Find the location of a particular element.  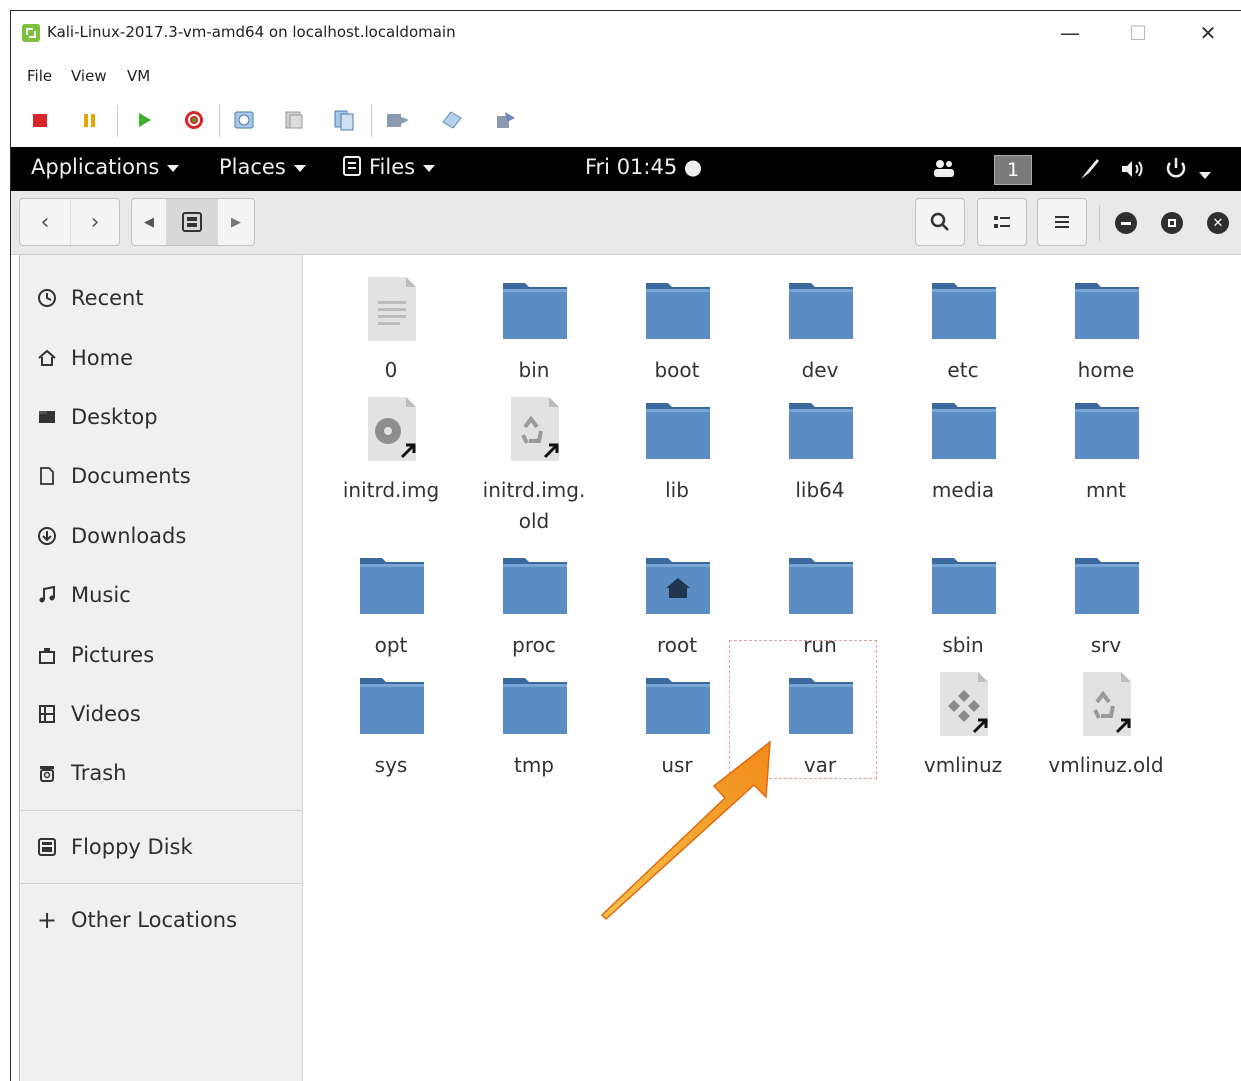

file-item-root: root is located at coordinates (677, 610).